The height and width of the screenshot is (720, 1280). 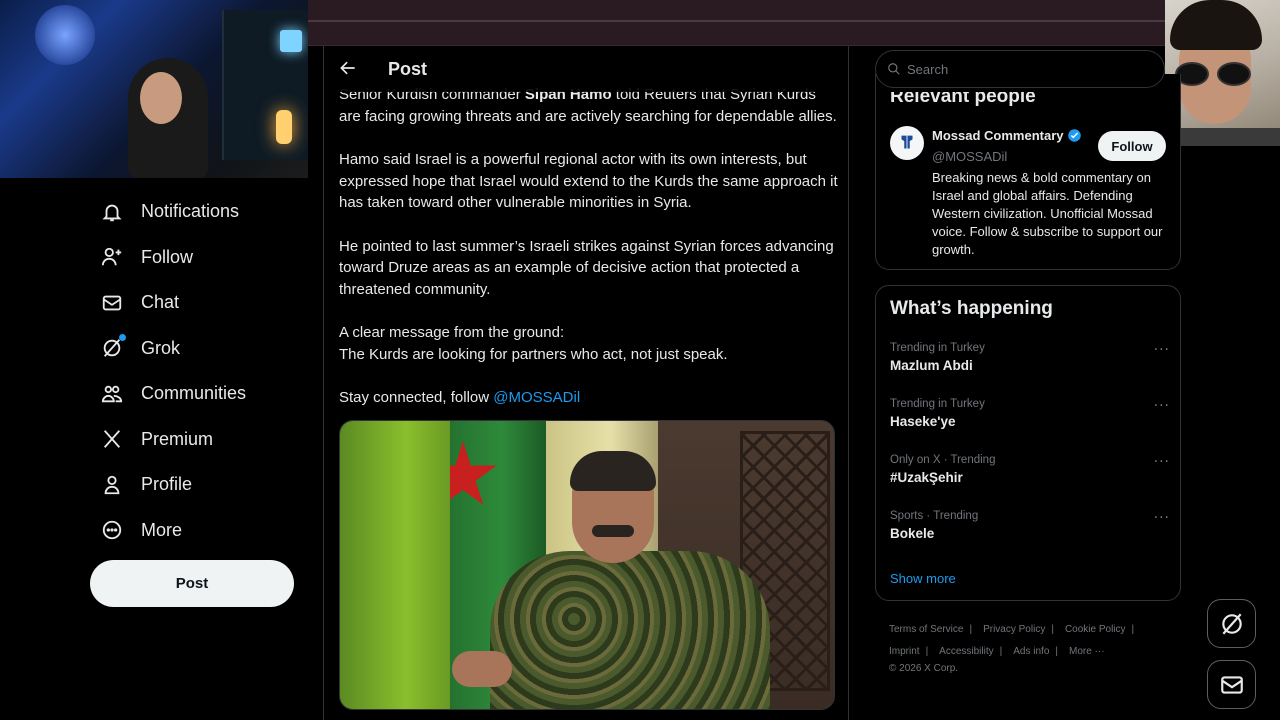 What do you see at coordinates (1087, 651) in the screenshot?
I see `footer-link: More ···` at bounding box center [1087, 651].